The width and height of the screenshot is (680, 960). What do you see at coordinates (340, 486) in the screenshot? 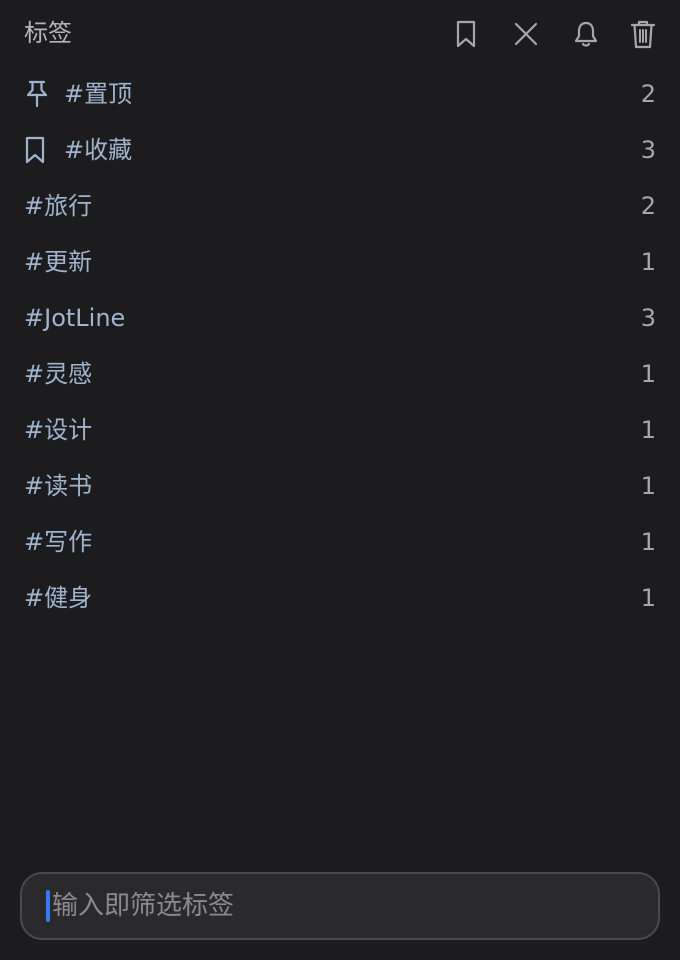
I see `tag-row: #读书 1` at bounding box center [340, 486].